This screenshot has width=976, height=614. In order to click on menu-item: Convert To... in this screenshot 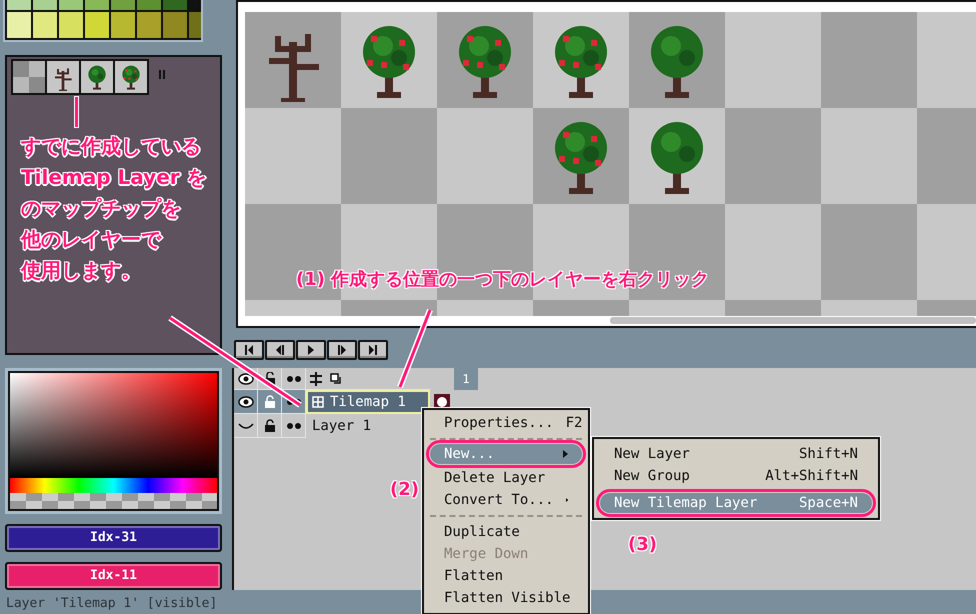, I will do `click(506, 500)`.